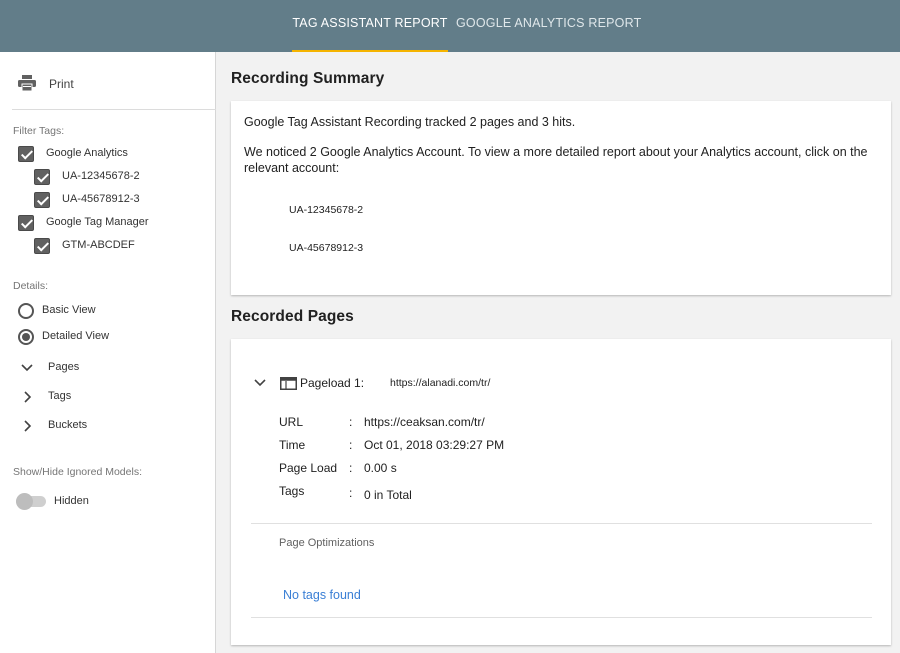 This screenshot has width=900, height=653. I want to click on filter-label: Google Analytics, so click(87, 153).